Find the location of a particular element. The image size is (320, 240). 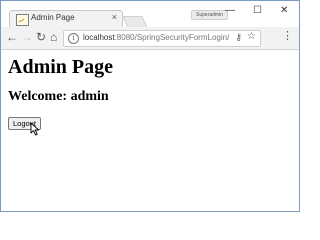

title-bar: Admin Page × Superadmin — ☐ ✕ is located at coordinates (150, 14).